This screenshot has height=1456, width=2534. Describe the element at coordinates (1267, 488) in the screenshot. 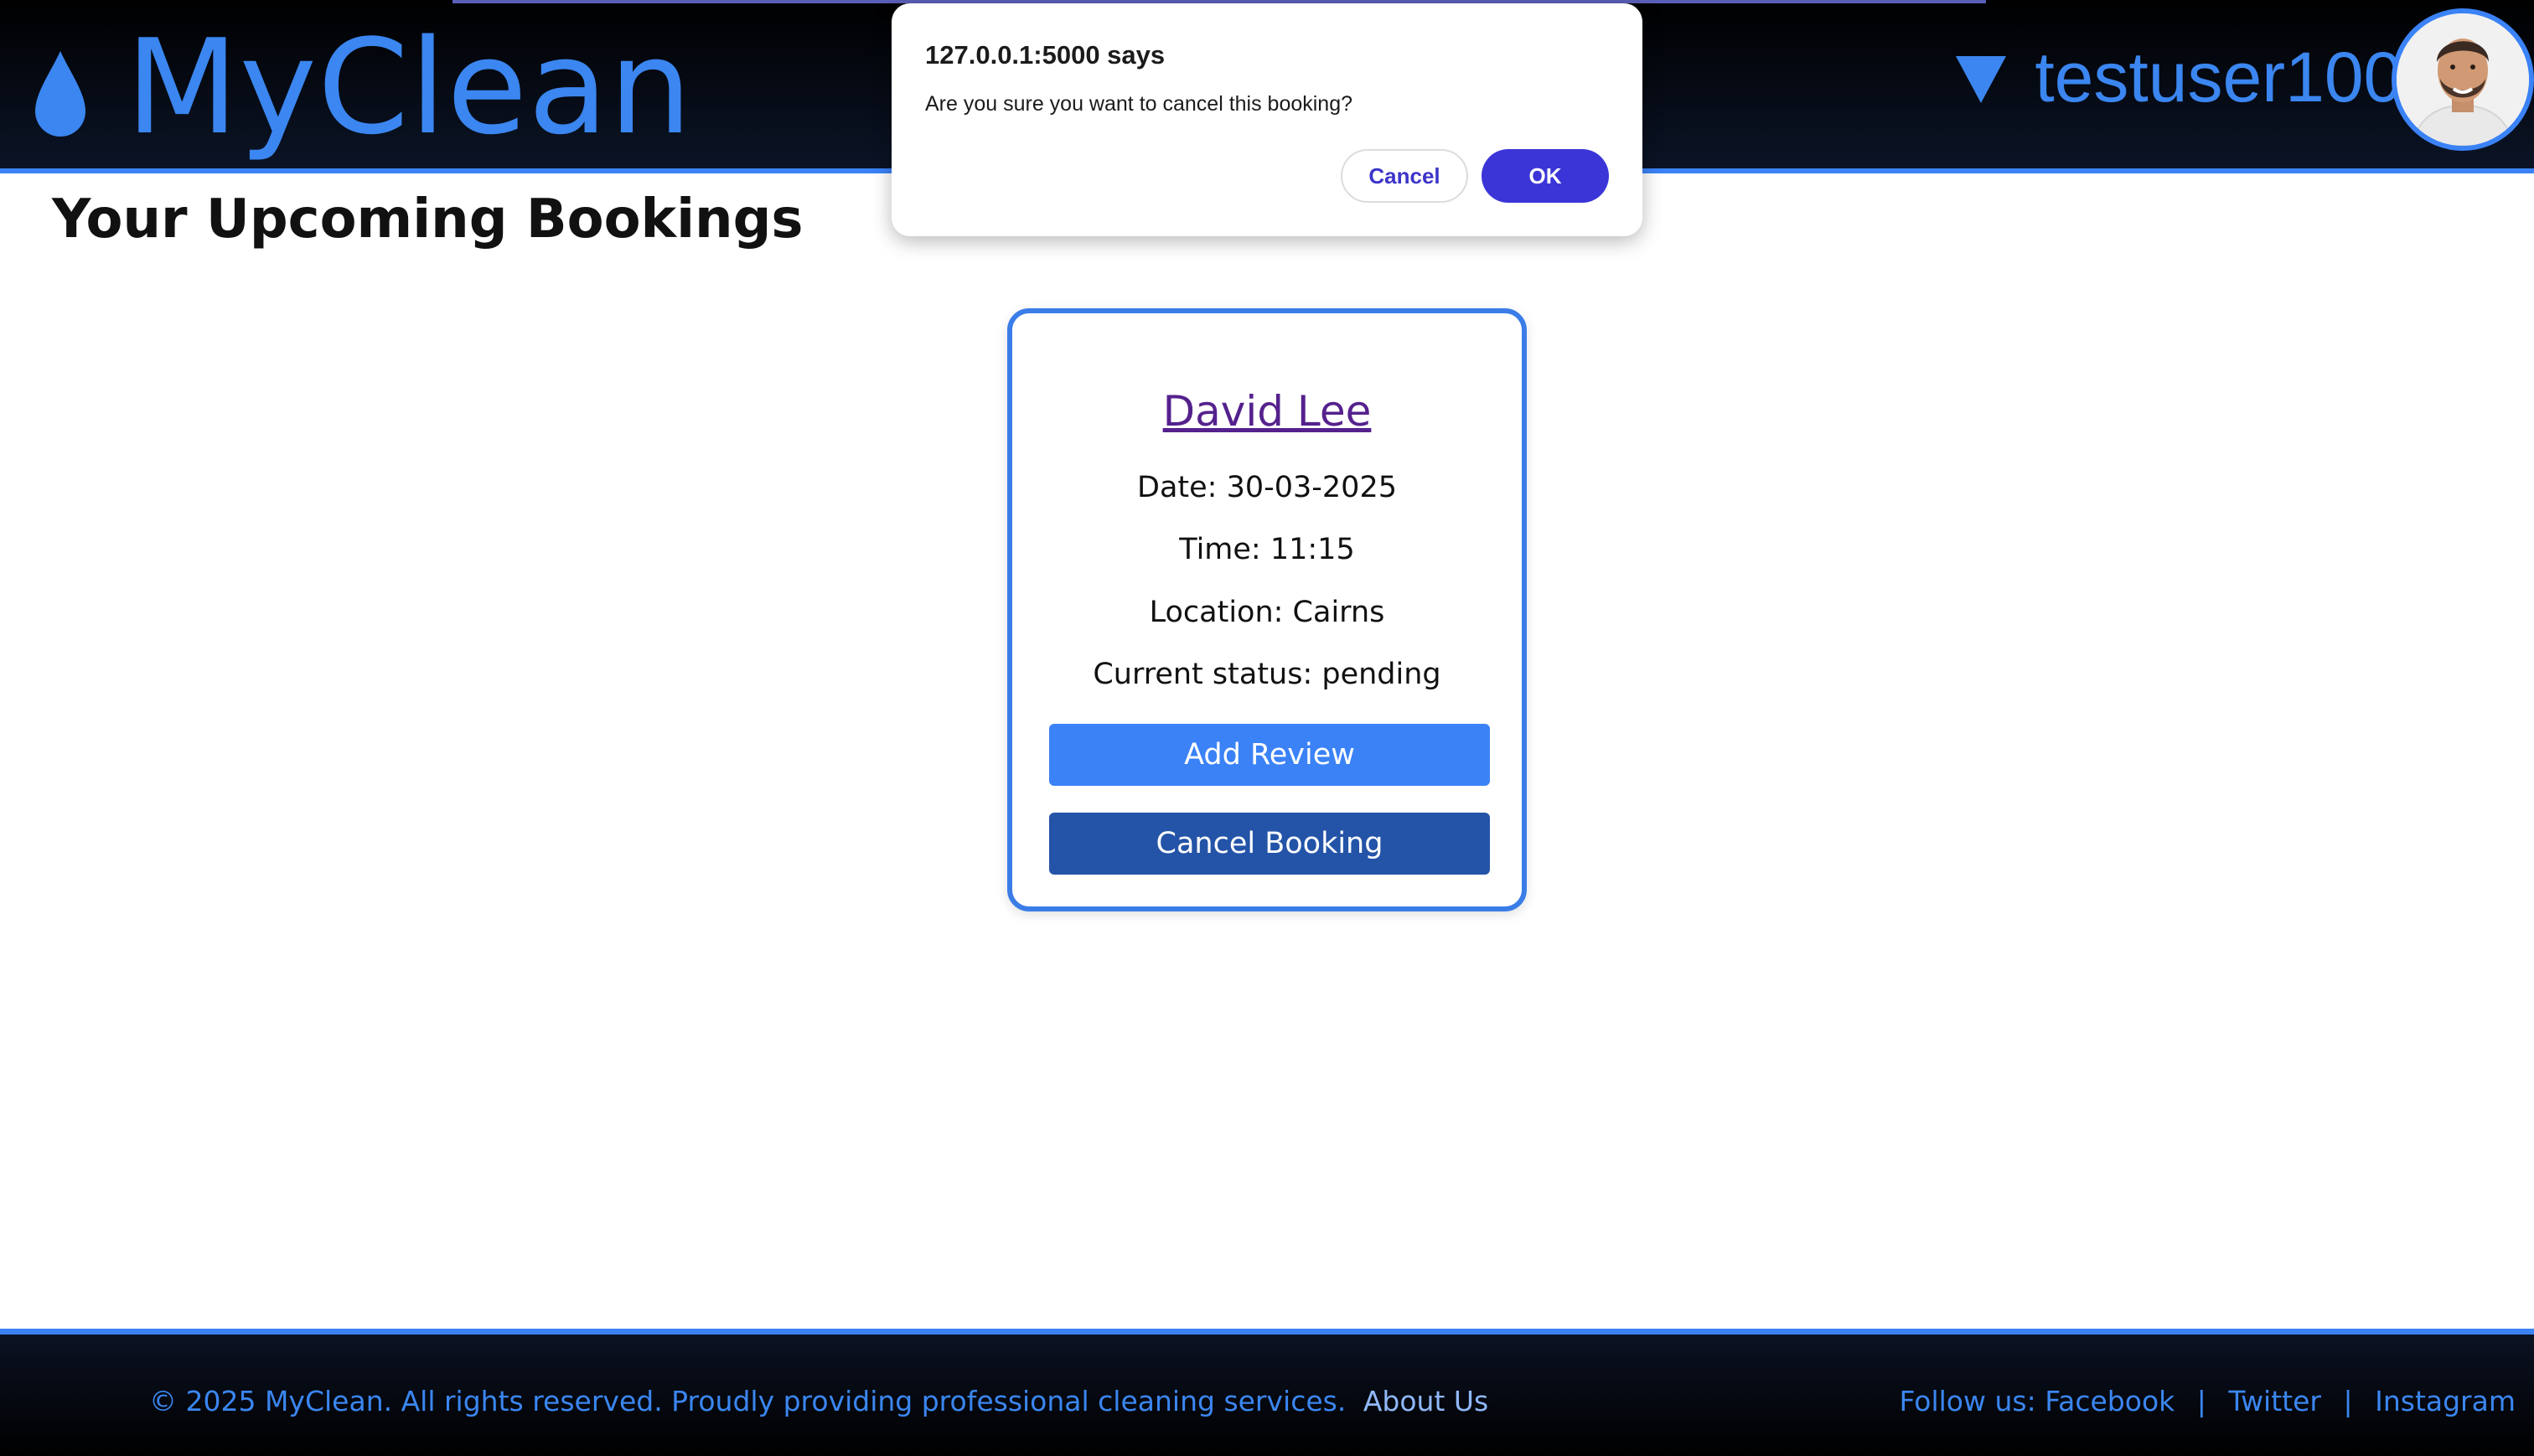

I see `booking-date: Date: 30-03-2025` at that location.